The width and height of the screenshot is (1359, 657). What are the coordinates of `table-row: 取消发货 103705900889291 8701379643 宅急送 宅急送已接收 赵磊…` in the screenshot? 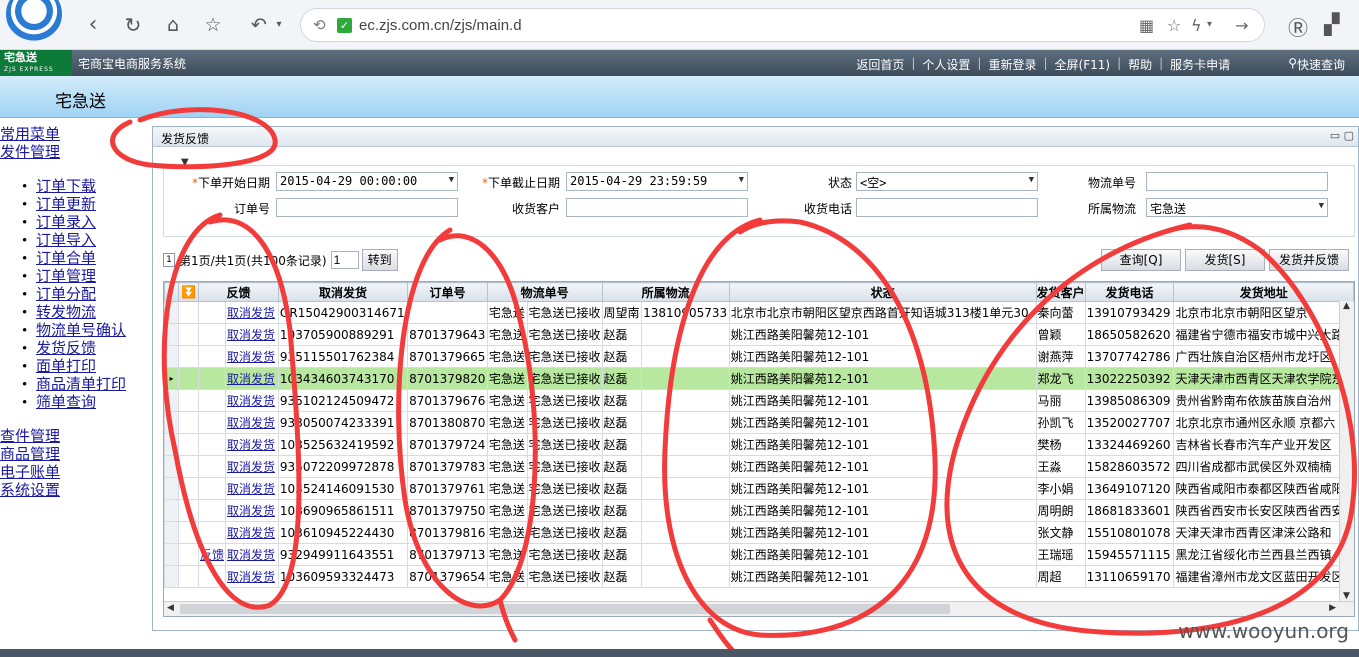 It's located at (759, 334).